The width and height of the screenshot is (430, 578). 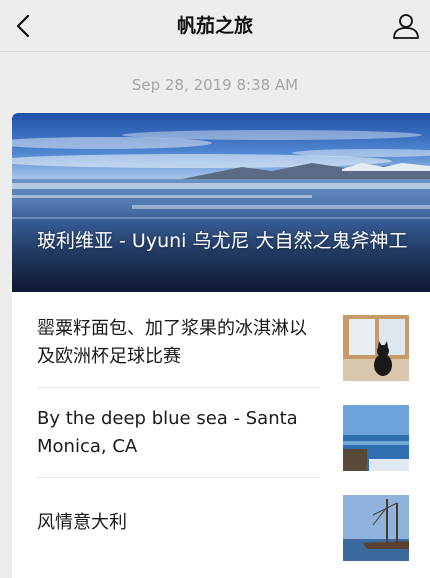 I want to click on article-title: 风情意大利, so click(x=82, y=522).